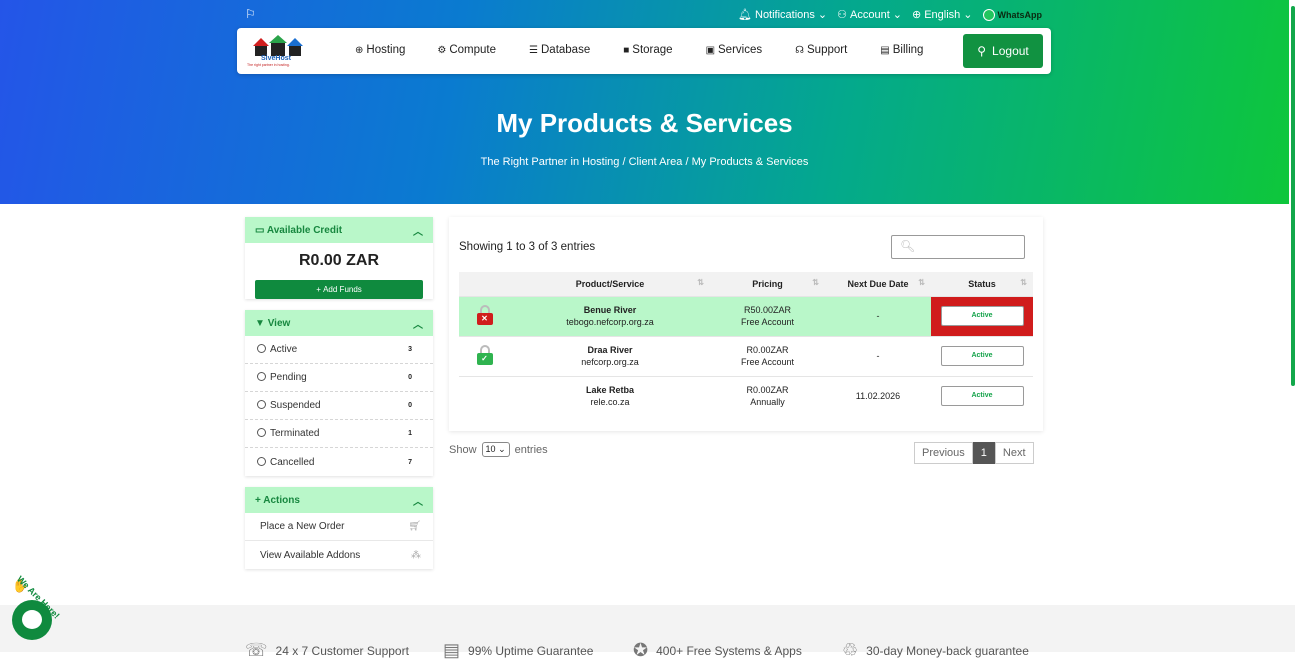 The height and width of the screenshot is (661, 1295). I want to click on nav-item-compute: ⚙ Compute, so click(466, 50).